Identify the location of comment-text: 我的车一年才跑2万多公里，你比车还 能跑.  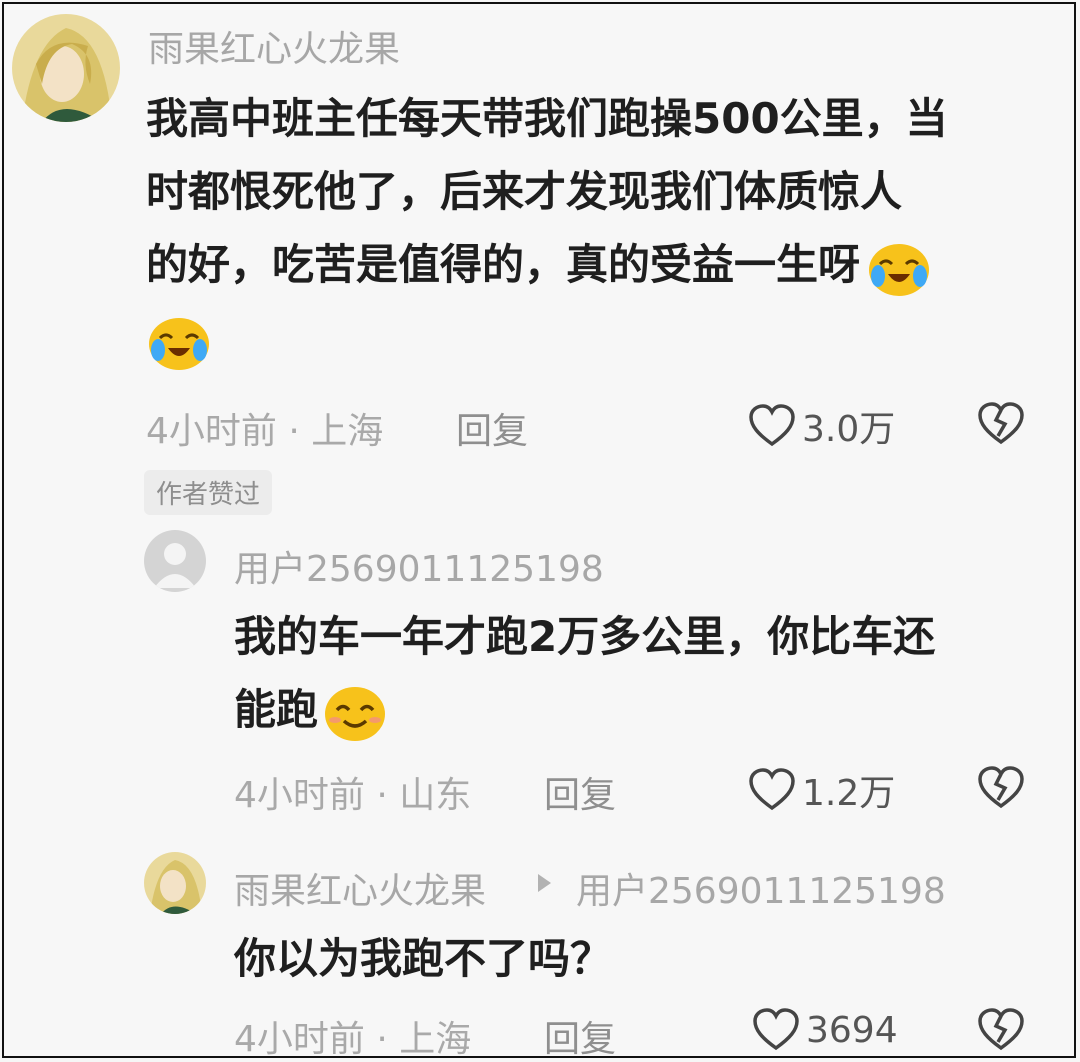
(634, 673).